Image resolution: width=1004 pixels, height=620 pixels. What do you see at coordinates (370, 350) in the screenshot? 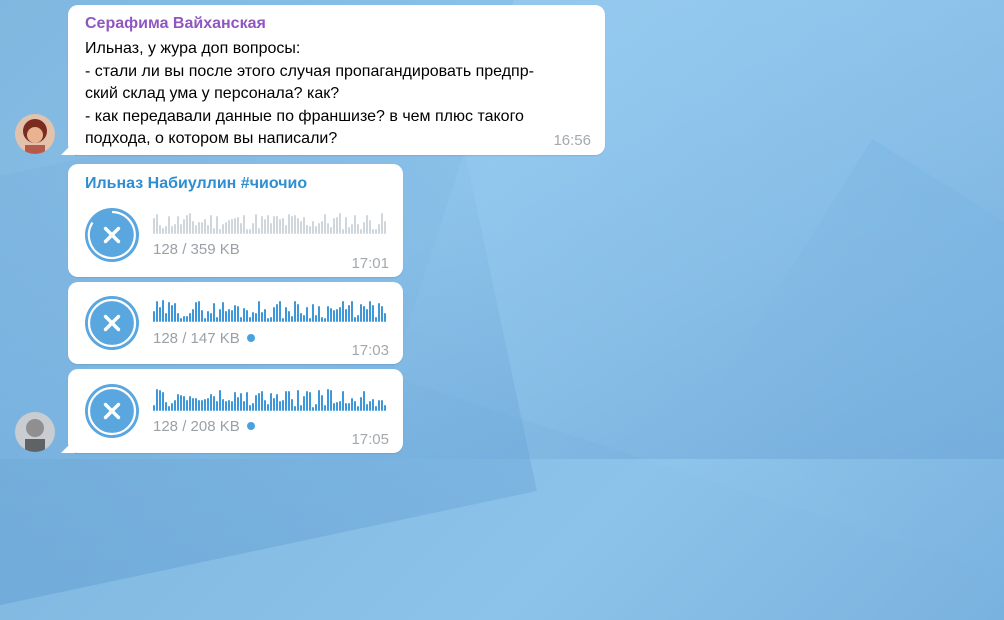
I see `message-time: 17:03` at bounding box center [370, 350].